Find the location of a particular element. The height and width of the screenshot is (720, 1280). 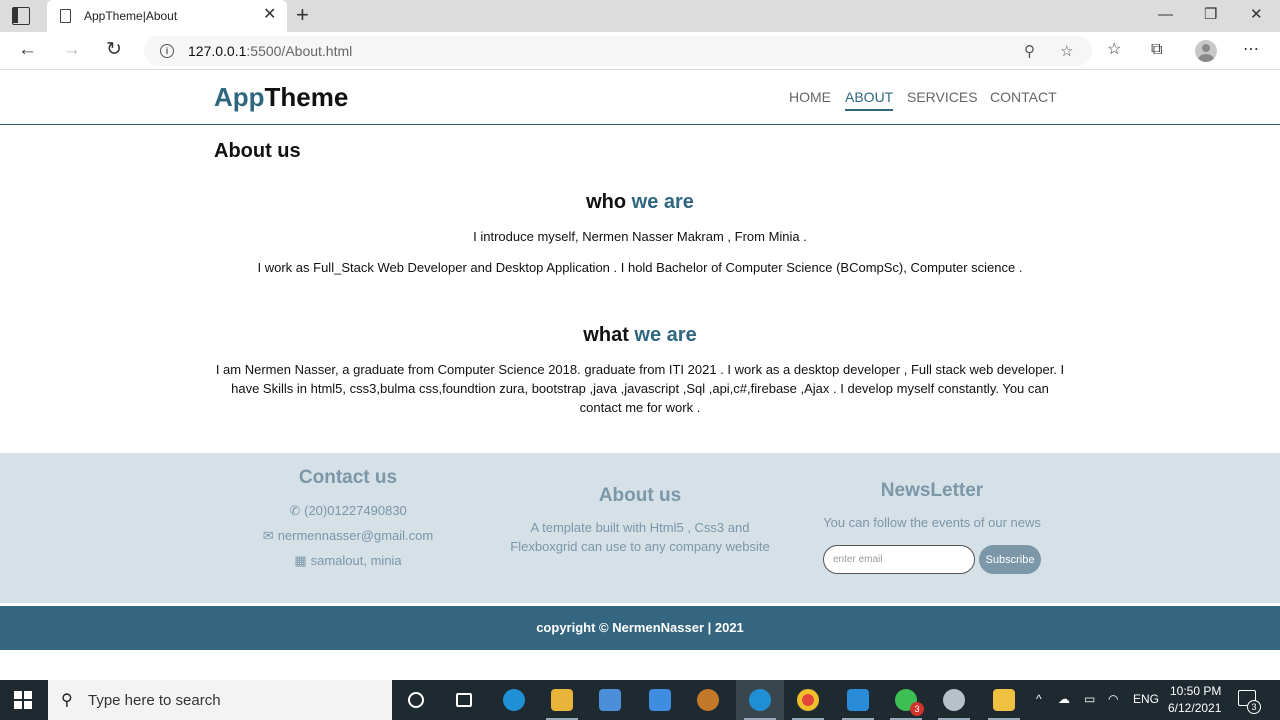

page-icon is located at coordinates (65, 16).